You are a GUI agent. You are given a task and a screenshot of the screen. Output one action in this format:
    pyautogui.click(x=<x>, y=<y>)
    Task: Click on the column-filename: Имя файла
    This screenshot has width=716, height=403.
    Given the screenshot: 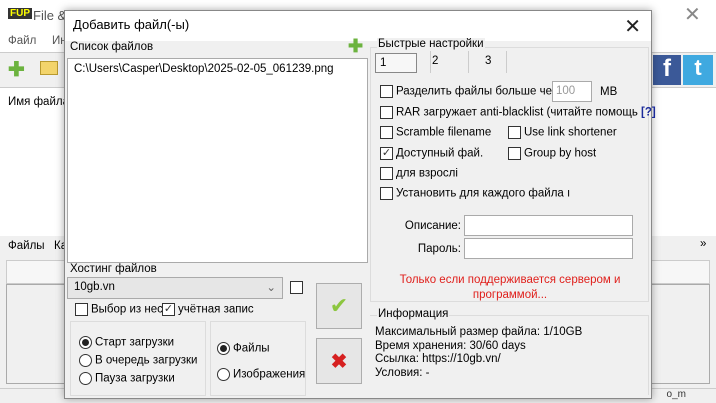 What is the action you would take?
    pyautogui.click(x=38, y=102)
    